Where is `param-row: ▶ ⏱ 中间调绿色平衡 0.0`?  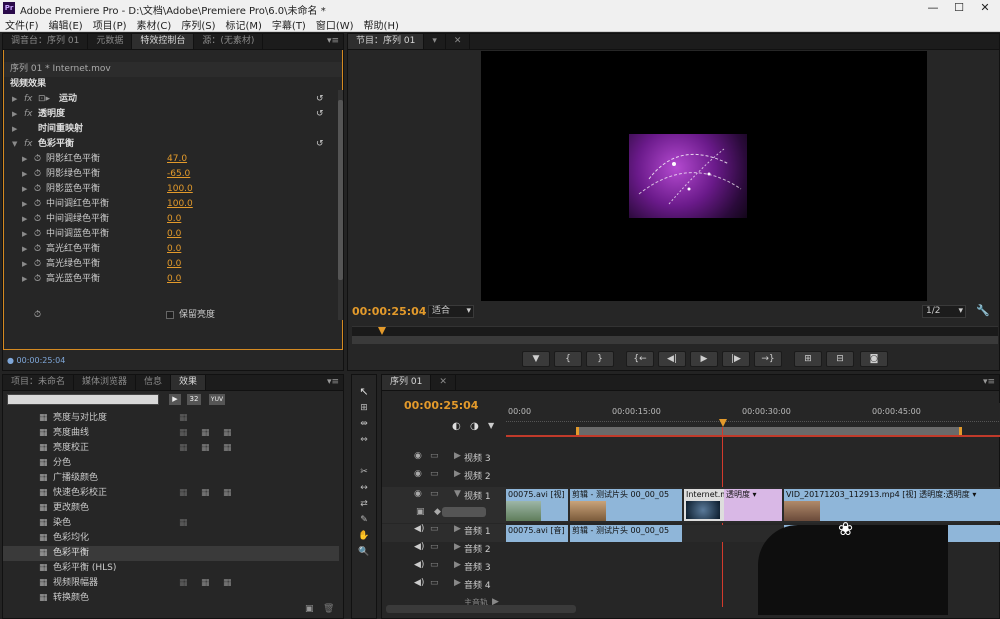 param-row: ▶ ⏱ 中间调绿色平衡 0.0 is located at coordinates (174, 219).